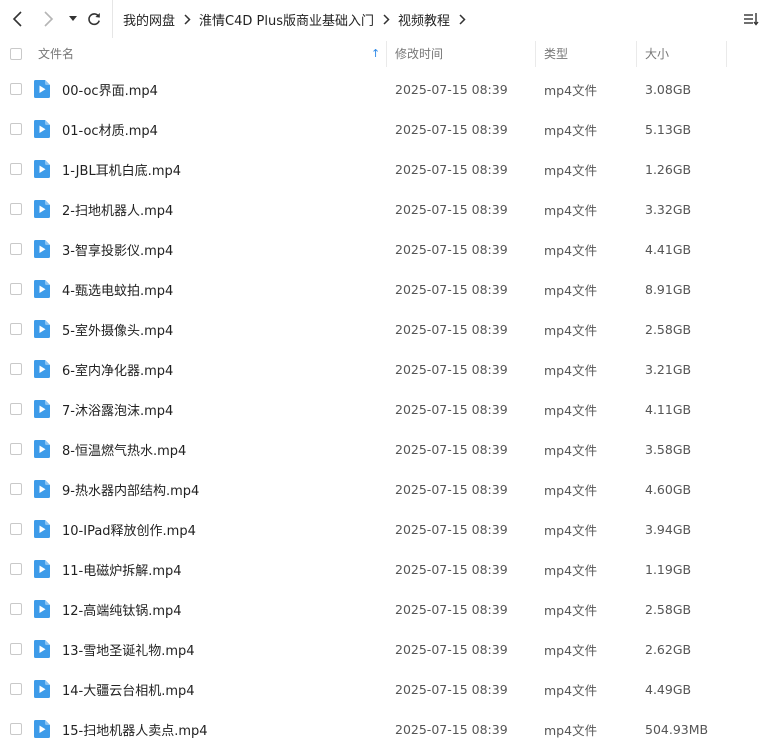 This screenshot has width=767, height=750. What do you see at coordinates (18, 19) in the screenshot?
I see `back-button` at bounding box center [18, 19].